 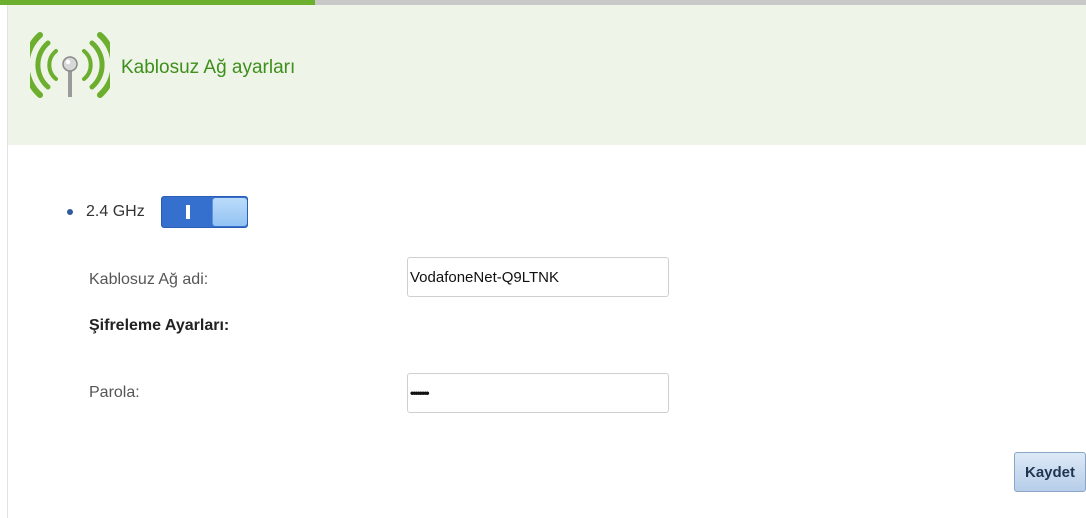 I want to click on band-label: 2.4 GHz, so click(x=115, y=211).